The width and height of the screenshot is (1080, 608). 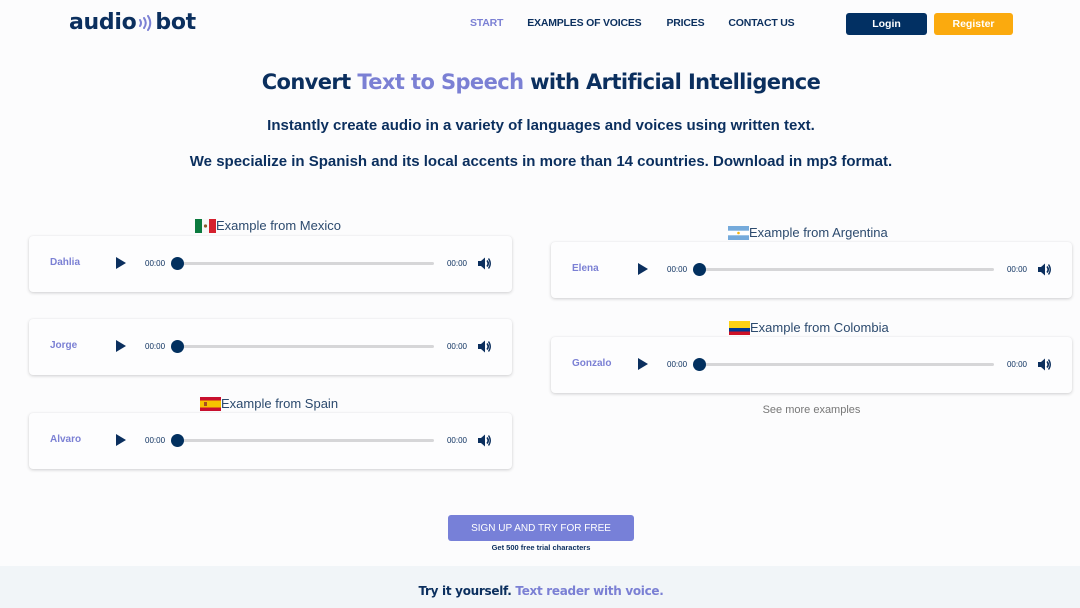 What do you see at coordinates (467, 591) in the screenshot?
I see `try-it-text: Try it yourself.` at bounding box center [467, 591].